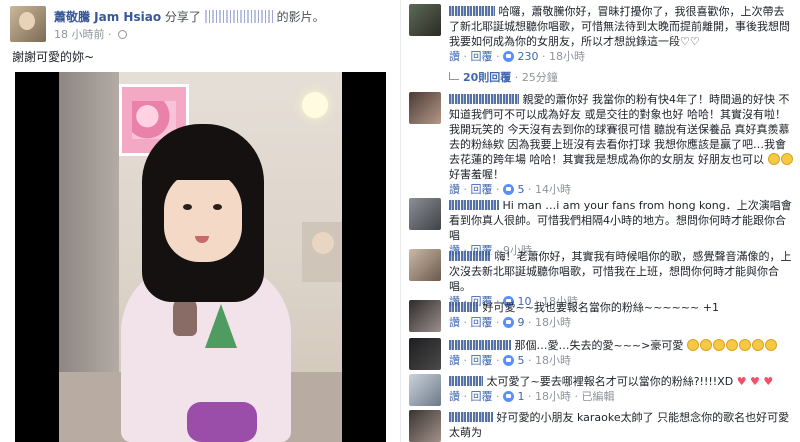 The width and height of the screenshot is (800, 442). I want to click on view-replies: 20則回覆 · 25分鐘, so click(503, 77).